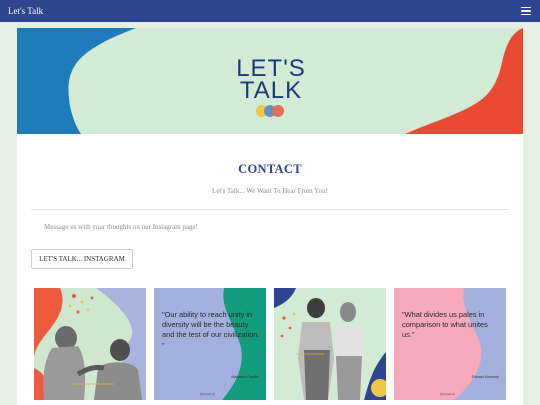 The height and width of the screenshot is (405, 540). Describe the element at coordinates (270, 209) in the screenshot. I see `section-divider` at that location.